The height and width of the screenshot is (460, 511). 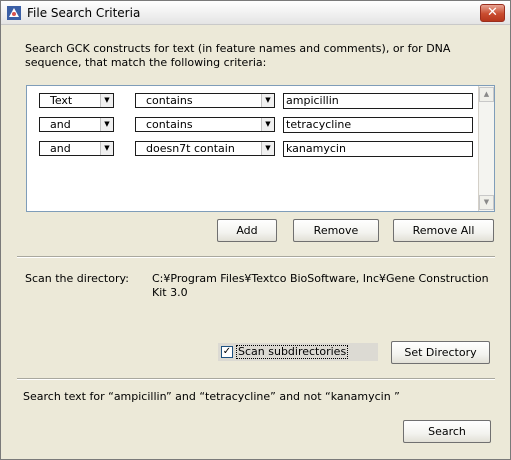 I want to click on scan-subdirectories-label: Scan subdirectories, so click(x=292, y=352).